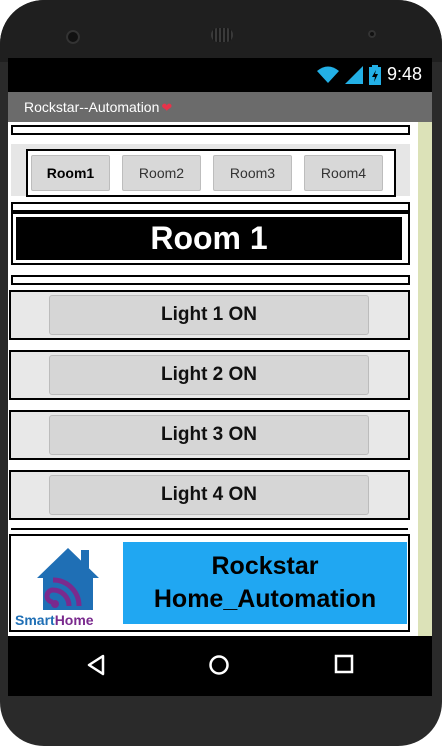  I want to click on side-scroll-strip, so click(425, 379).